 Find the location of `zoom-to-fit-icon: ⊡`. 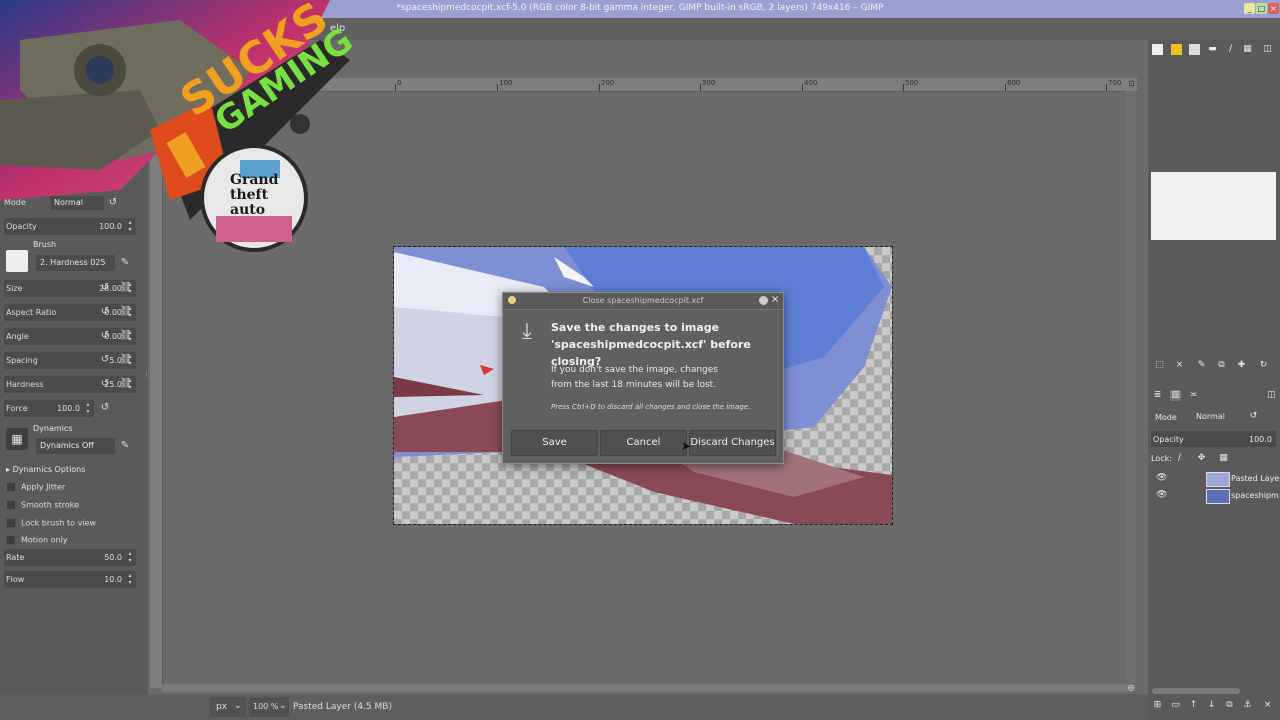

zoom-to-fit-icon: ⊡ is located at coordinates (1131, 84).